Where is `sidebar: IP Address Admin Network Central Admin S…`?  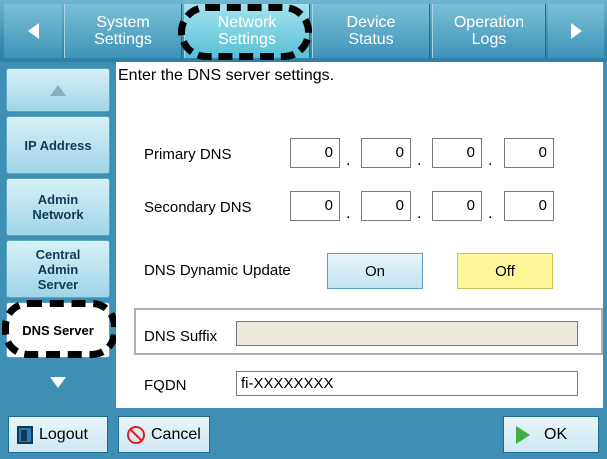 sidebar: IP Address Admin Network Central Admin S… is located at coordinates (58, 235).